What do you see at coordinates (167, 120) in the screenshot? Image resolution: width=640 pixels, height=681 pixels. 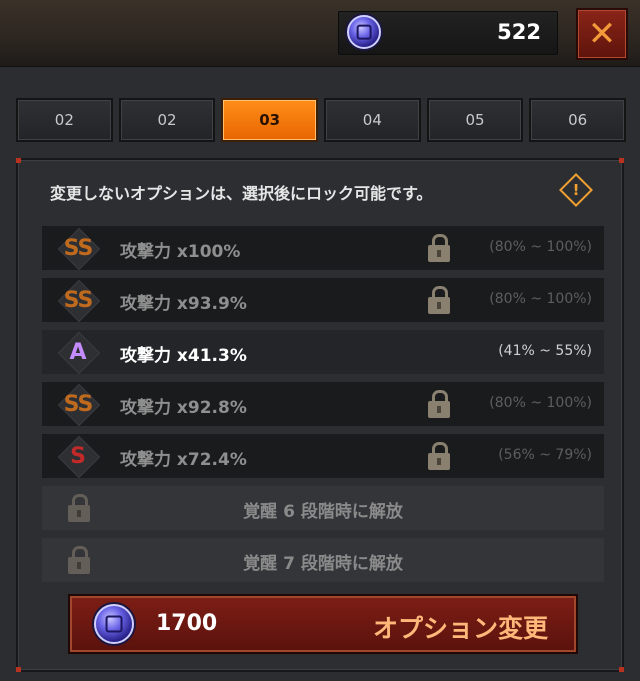 I see `tab-2: 02` at bounding box center [167, 120].